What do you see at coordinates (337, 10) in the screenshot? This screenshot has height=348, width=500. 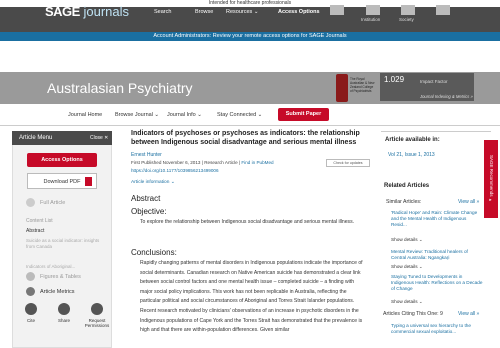 I see `shopping-cart-icon` at bounding box center [337, 10].